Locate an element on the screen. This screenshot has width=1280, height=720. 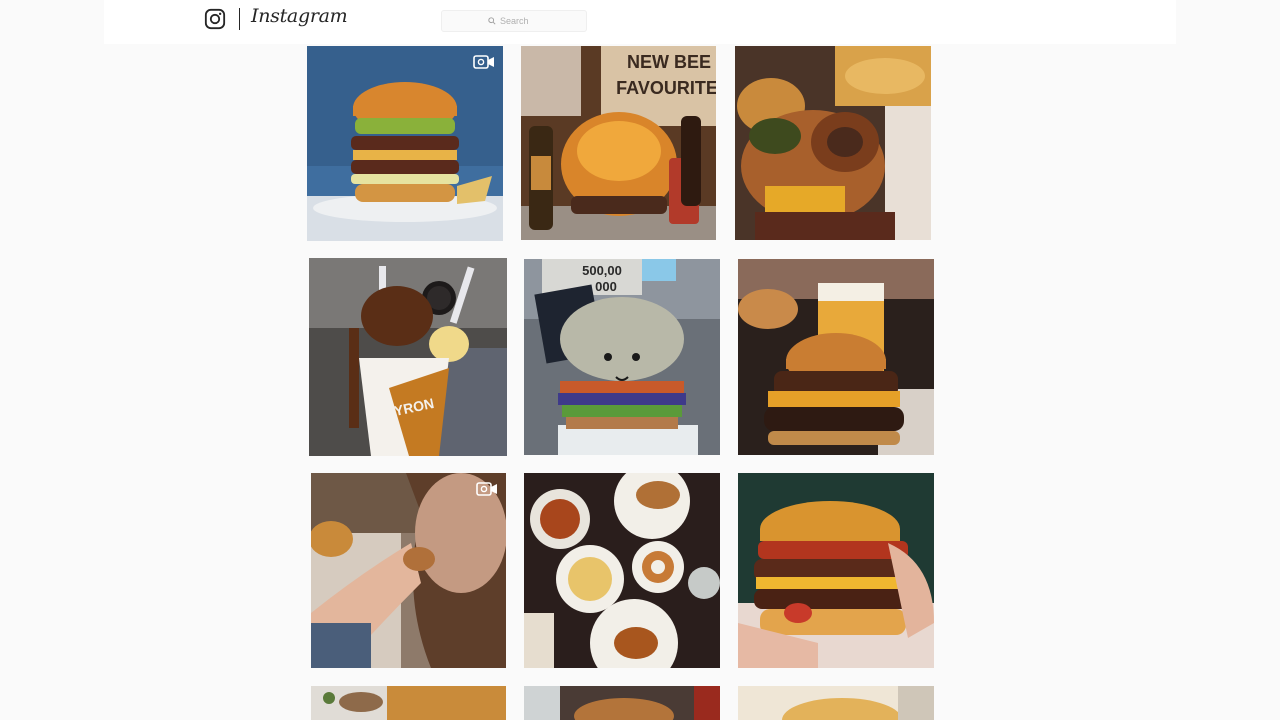
post-image-onion-ring-burger is located at coordinates (833, 143).